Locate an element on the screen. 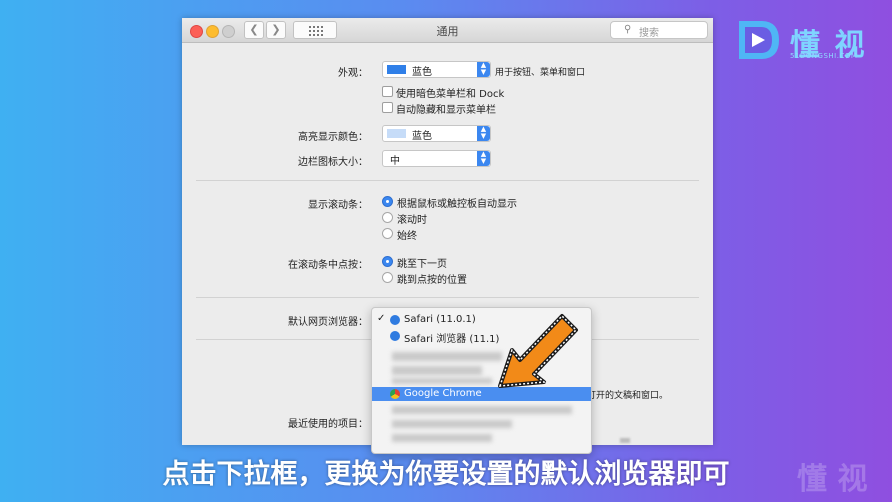 This screenshot has width=892, height=502. checkmark-icon: ✓ is located at coordinates (381, 318).